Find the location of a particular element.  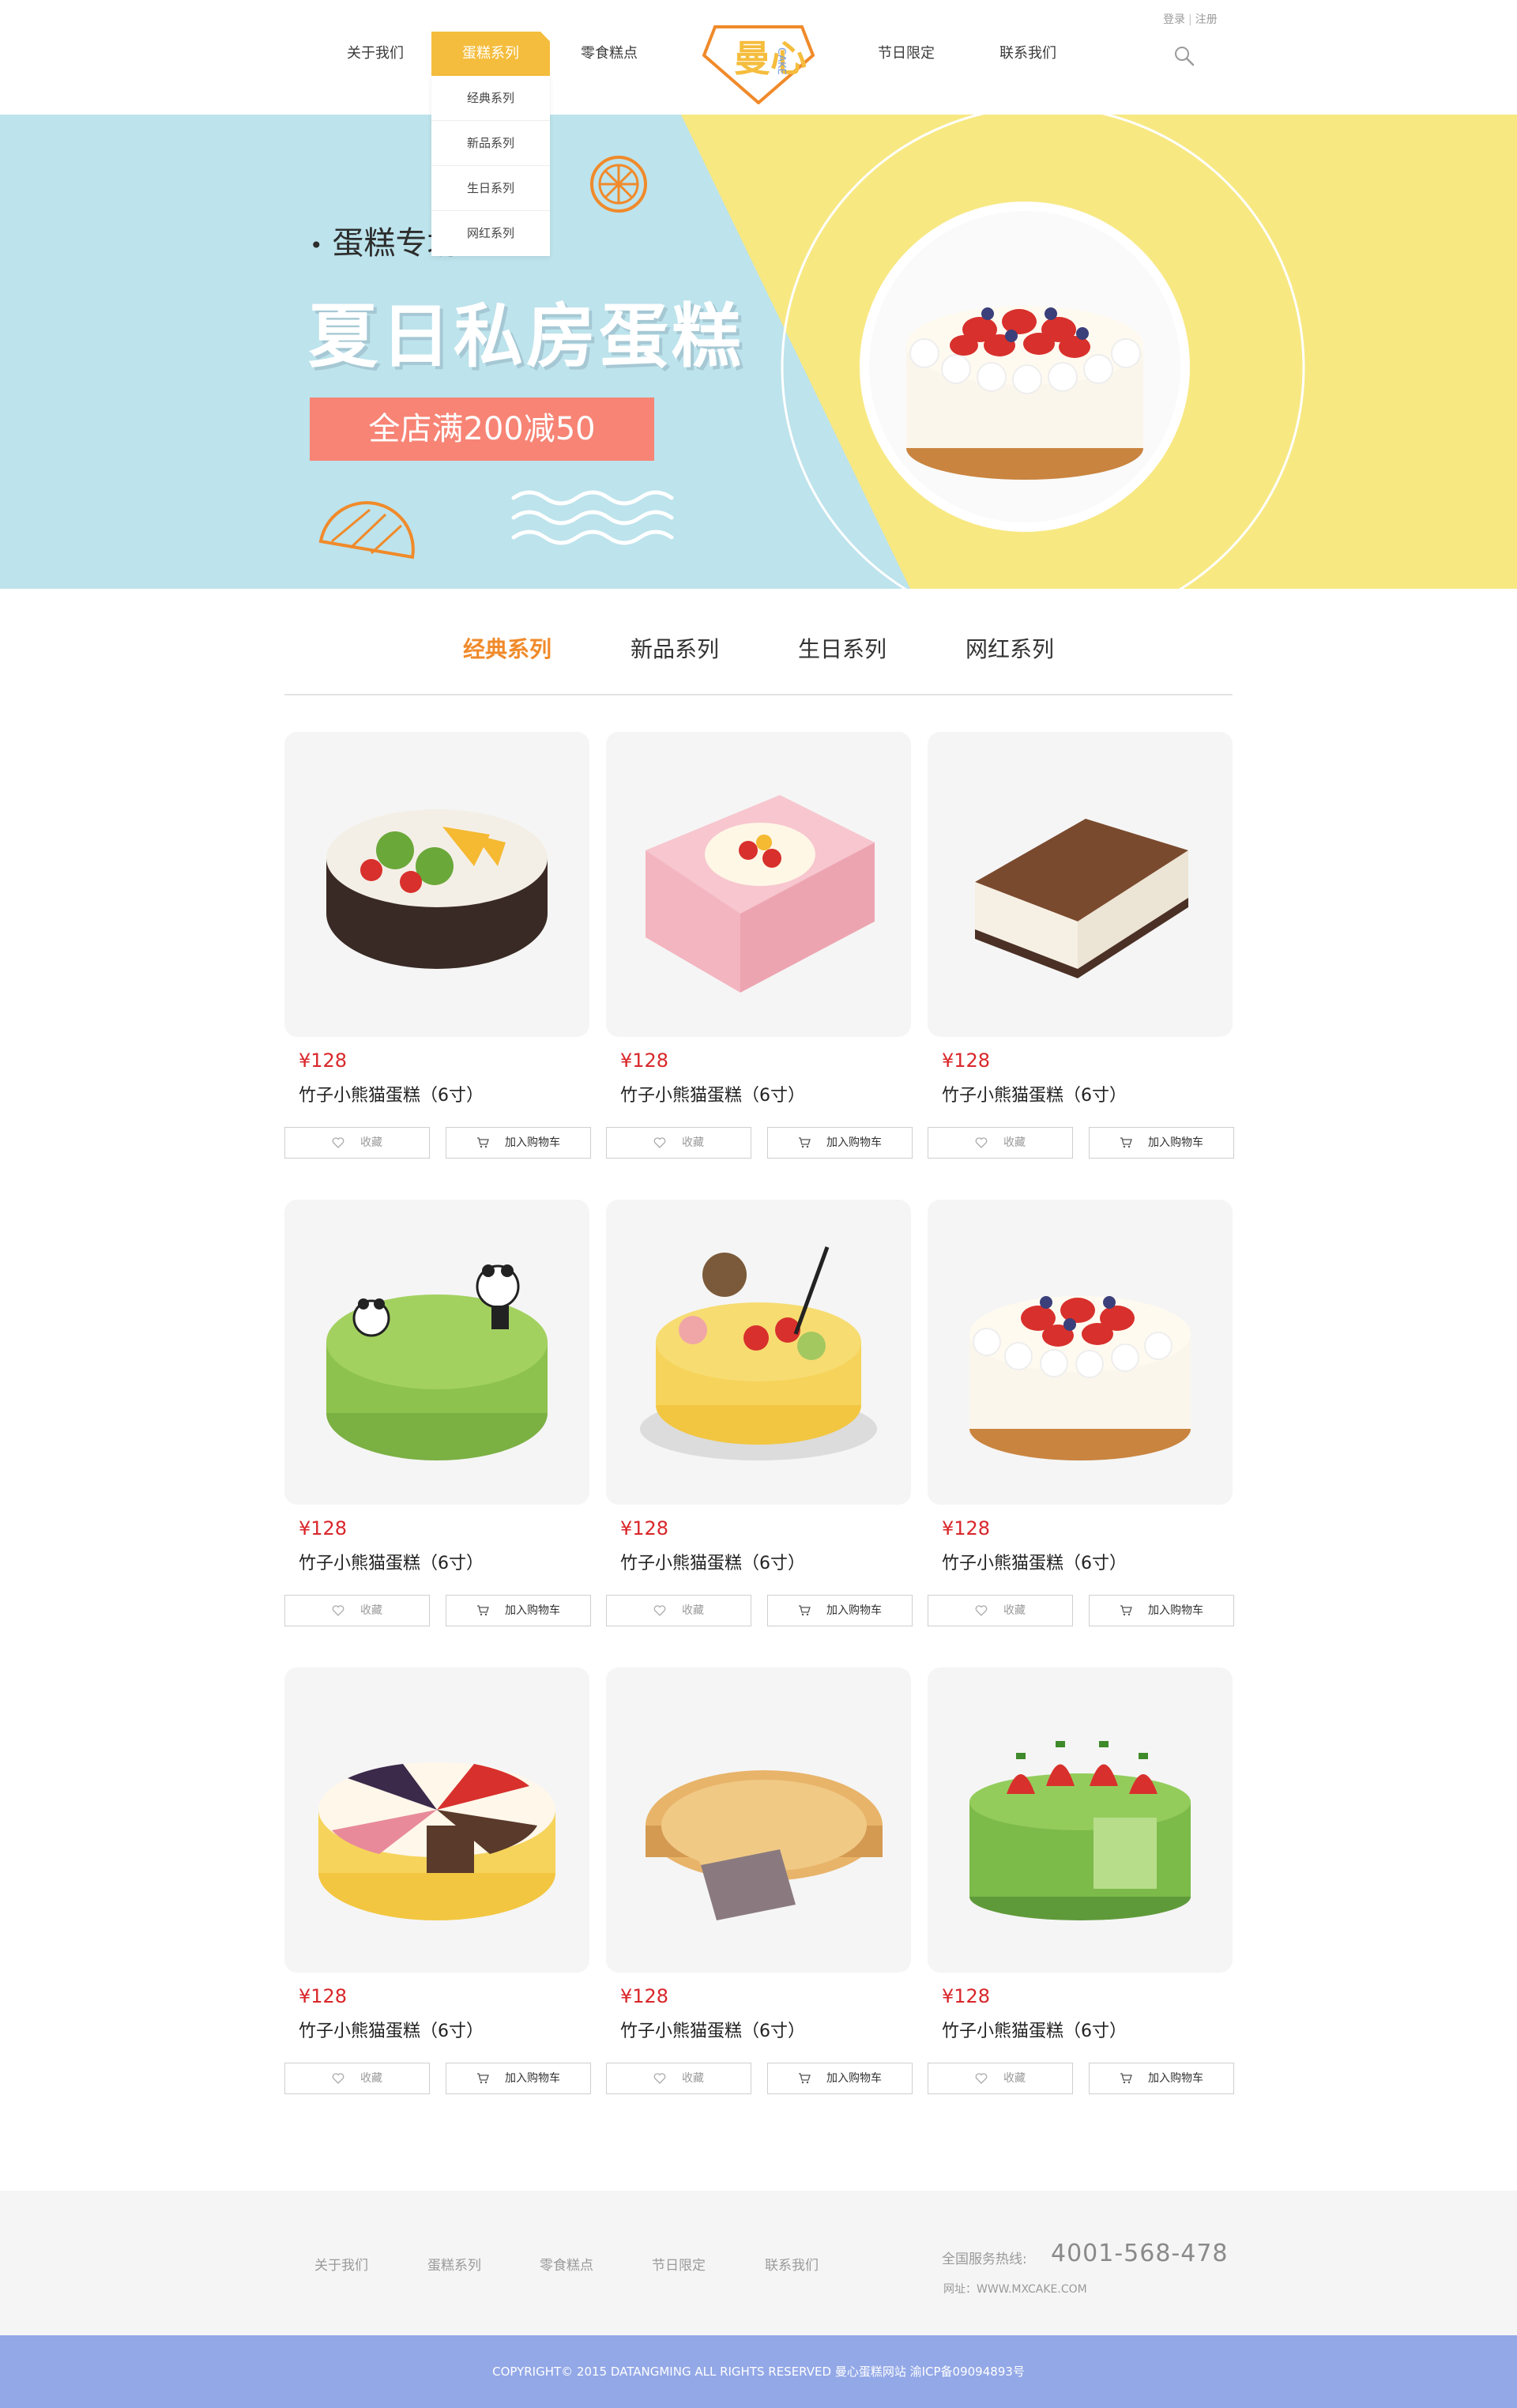

auth-links: 登录 | 注册 is located at coordinates (1191, 19).